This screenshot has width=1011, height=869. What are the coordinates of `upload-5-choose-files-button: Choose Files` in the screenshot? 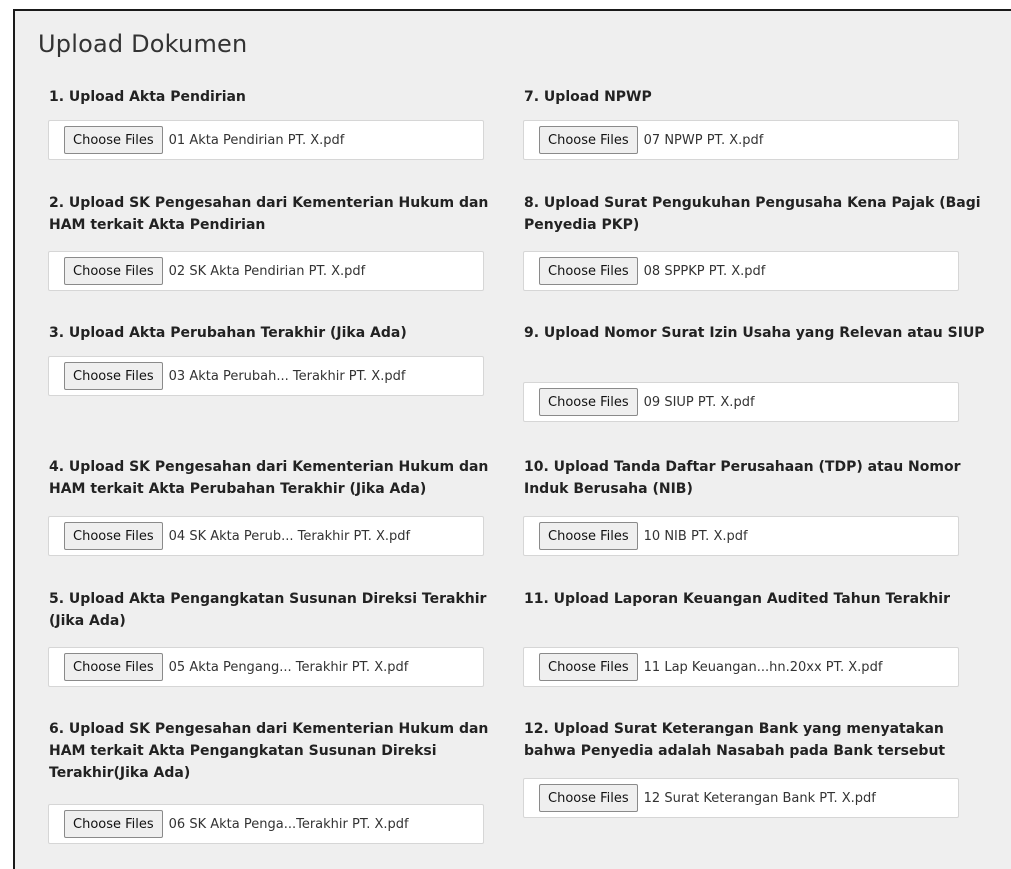 It's located at (113, 667).